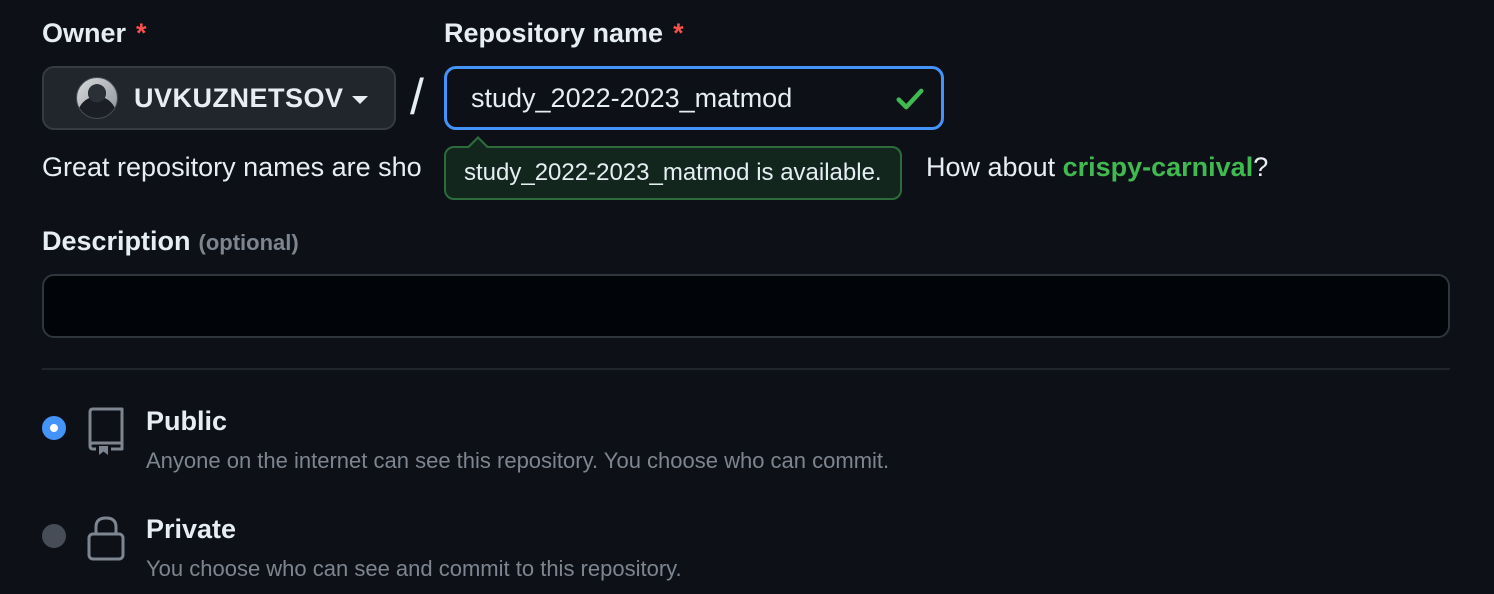 Image resolution: width=1494 pixels, height=594 pixels. Describe the element at coordinates (191, 529) in the screenshot. I see `private-title: Private` at that location.